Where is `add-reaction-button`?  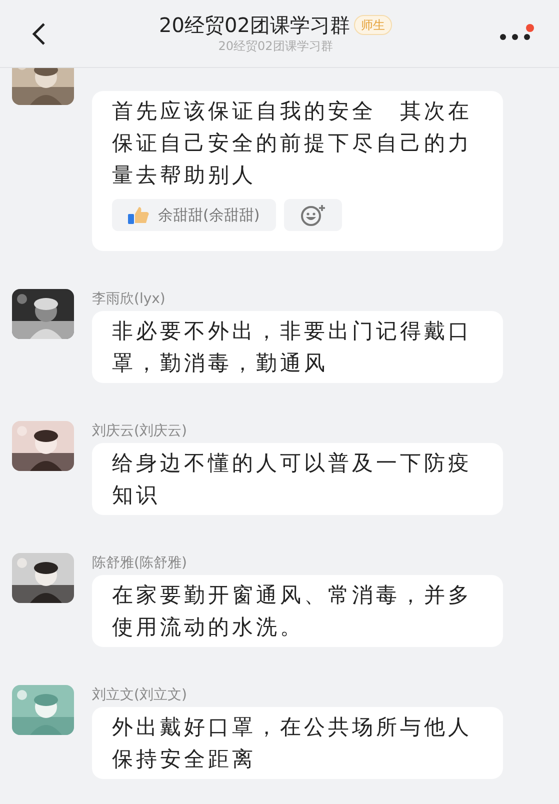 add-reaction-button is located at coordinates (313, 215).